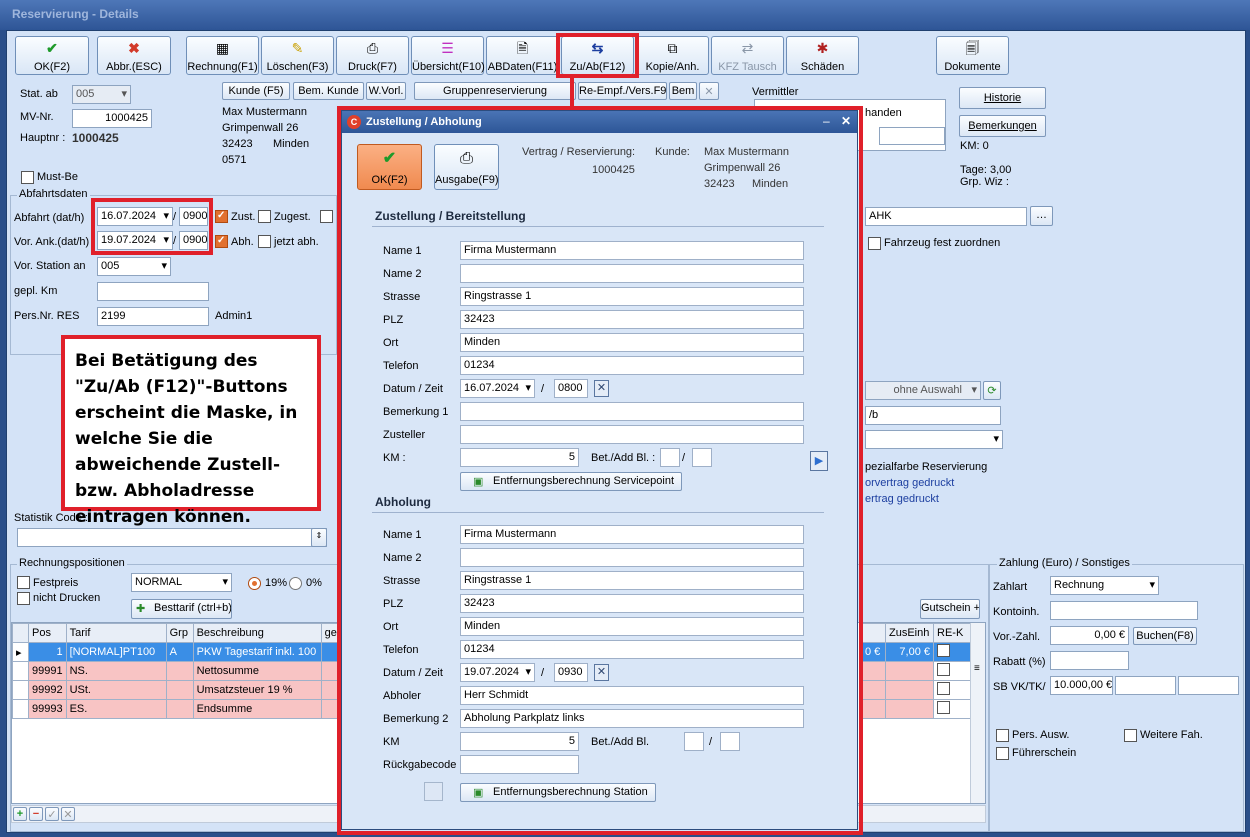 The image size is (1250, 837). Describe the element at coordinates (389, 167) in the screenshot. I see `dialog-ok-button: ✔ OK(F2)` at that location.